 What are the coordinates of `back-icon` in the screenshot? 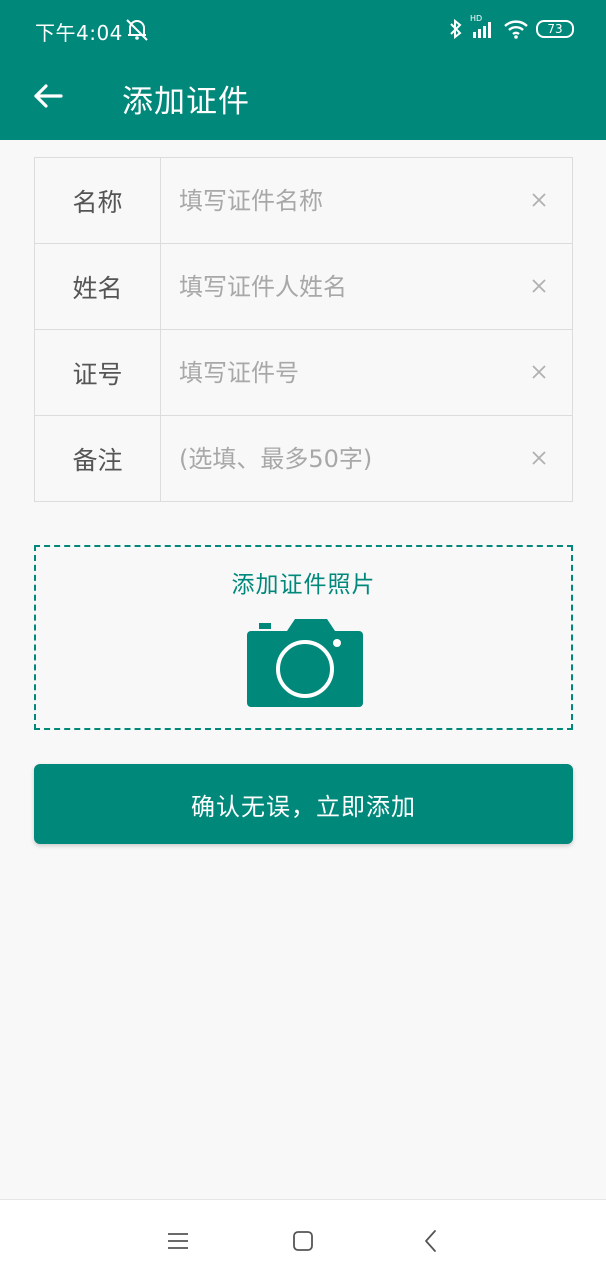 It's located at (431, 1241).